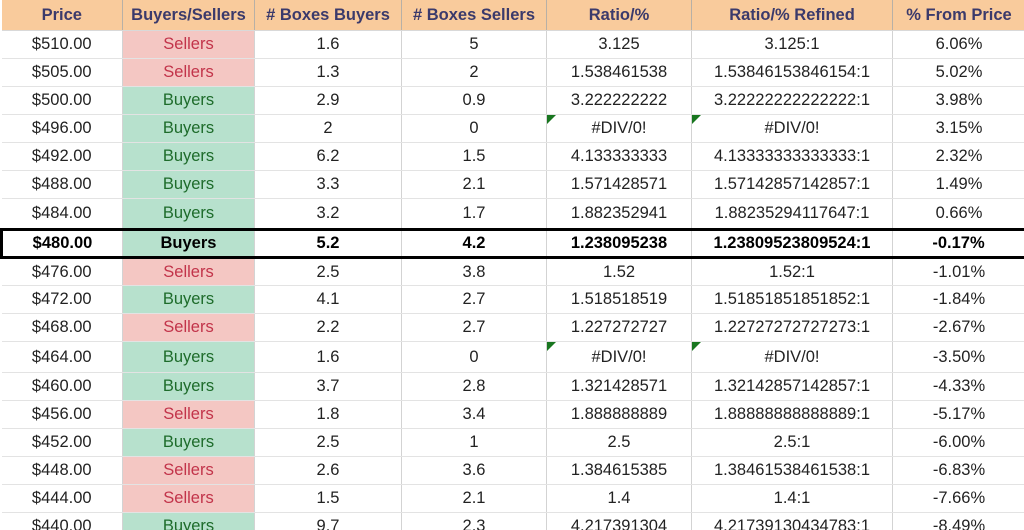 The width and height of the screenshot is (1024, 530). Describe the element at coordinates (792, 271) in the screenshot. I see `cell-ratio-refined: 1.52:1` at that location.